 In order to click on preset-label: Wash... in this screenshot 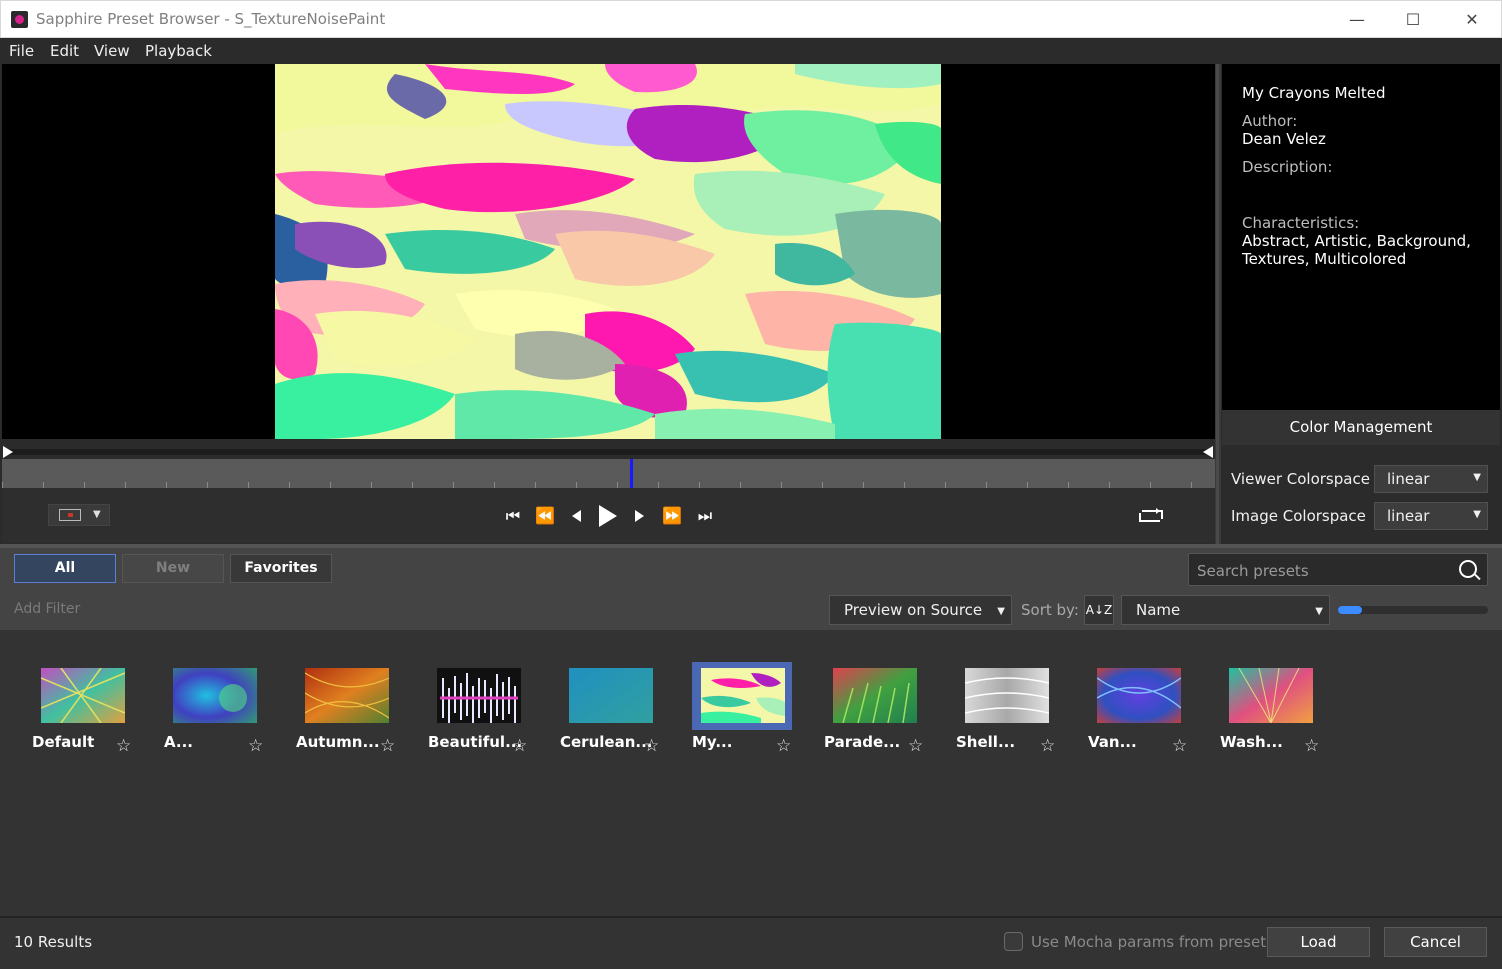, I will do `click(1251, 742)`.